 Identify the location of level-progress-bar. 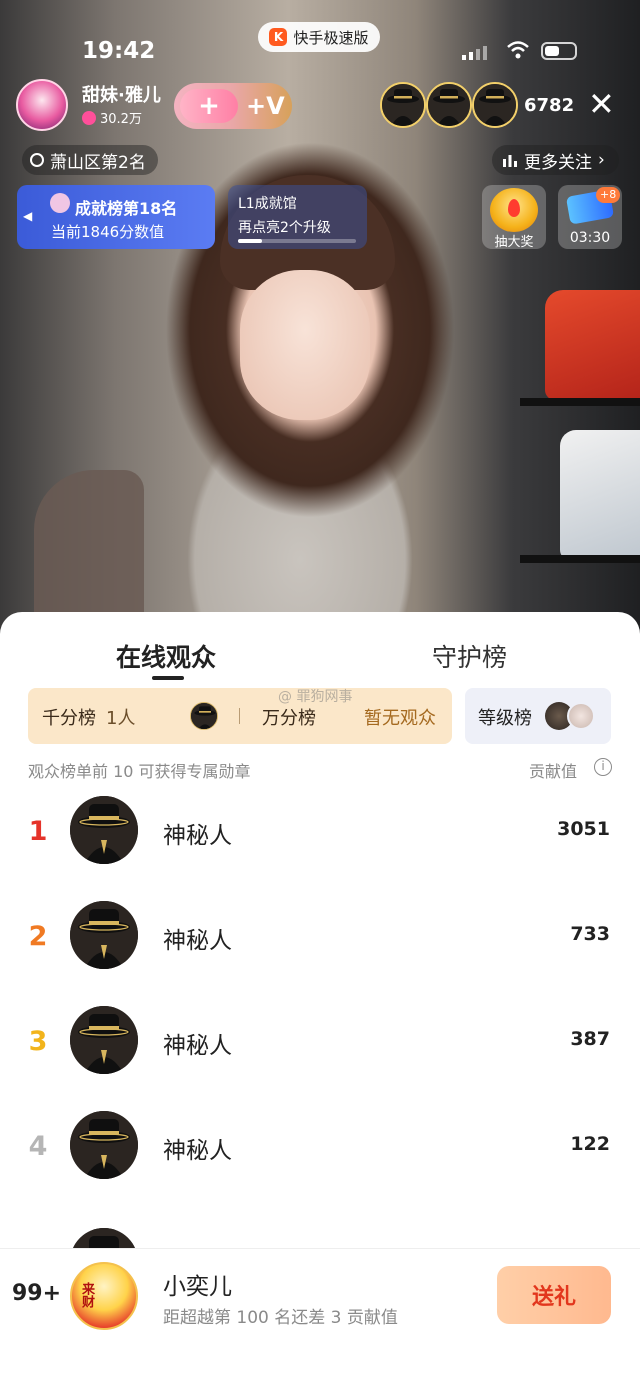
(297, 241).